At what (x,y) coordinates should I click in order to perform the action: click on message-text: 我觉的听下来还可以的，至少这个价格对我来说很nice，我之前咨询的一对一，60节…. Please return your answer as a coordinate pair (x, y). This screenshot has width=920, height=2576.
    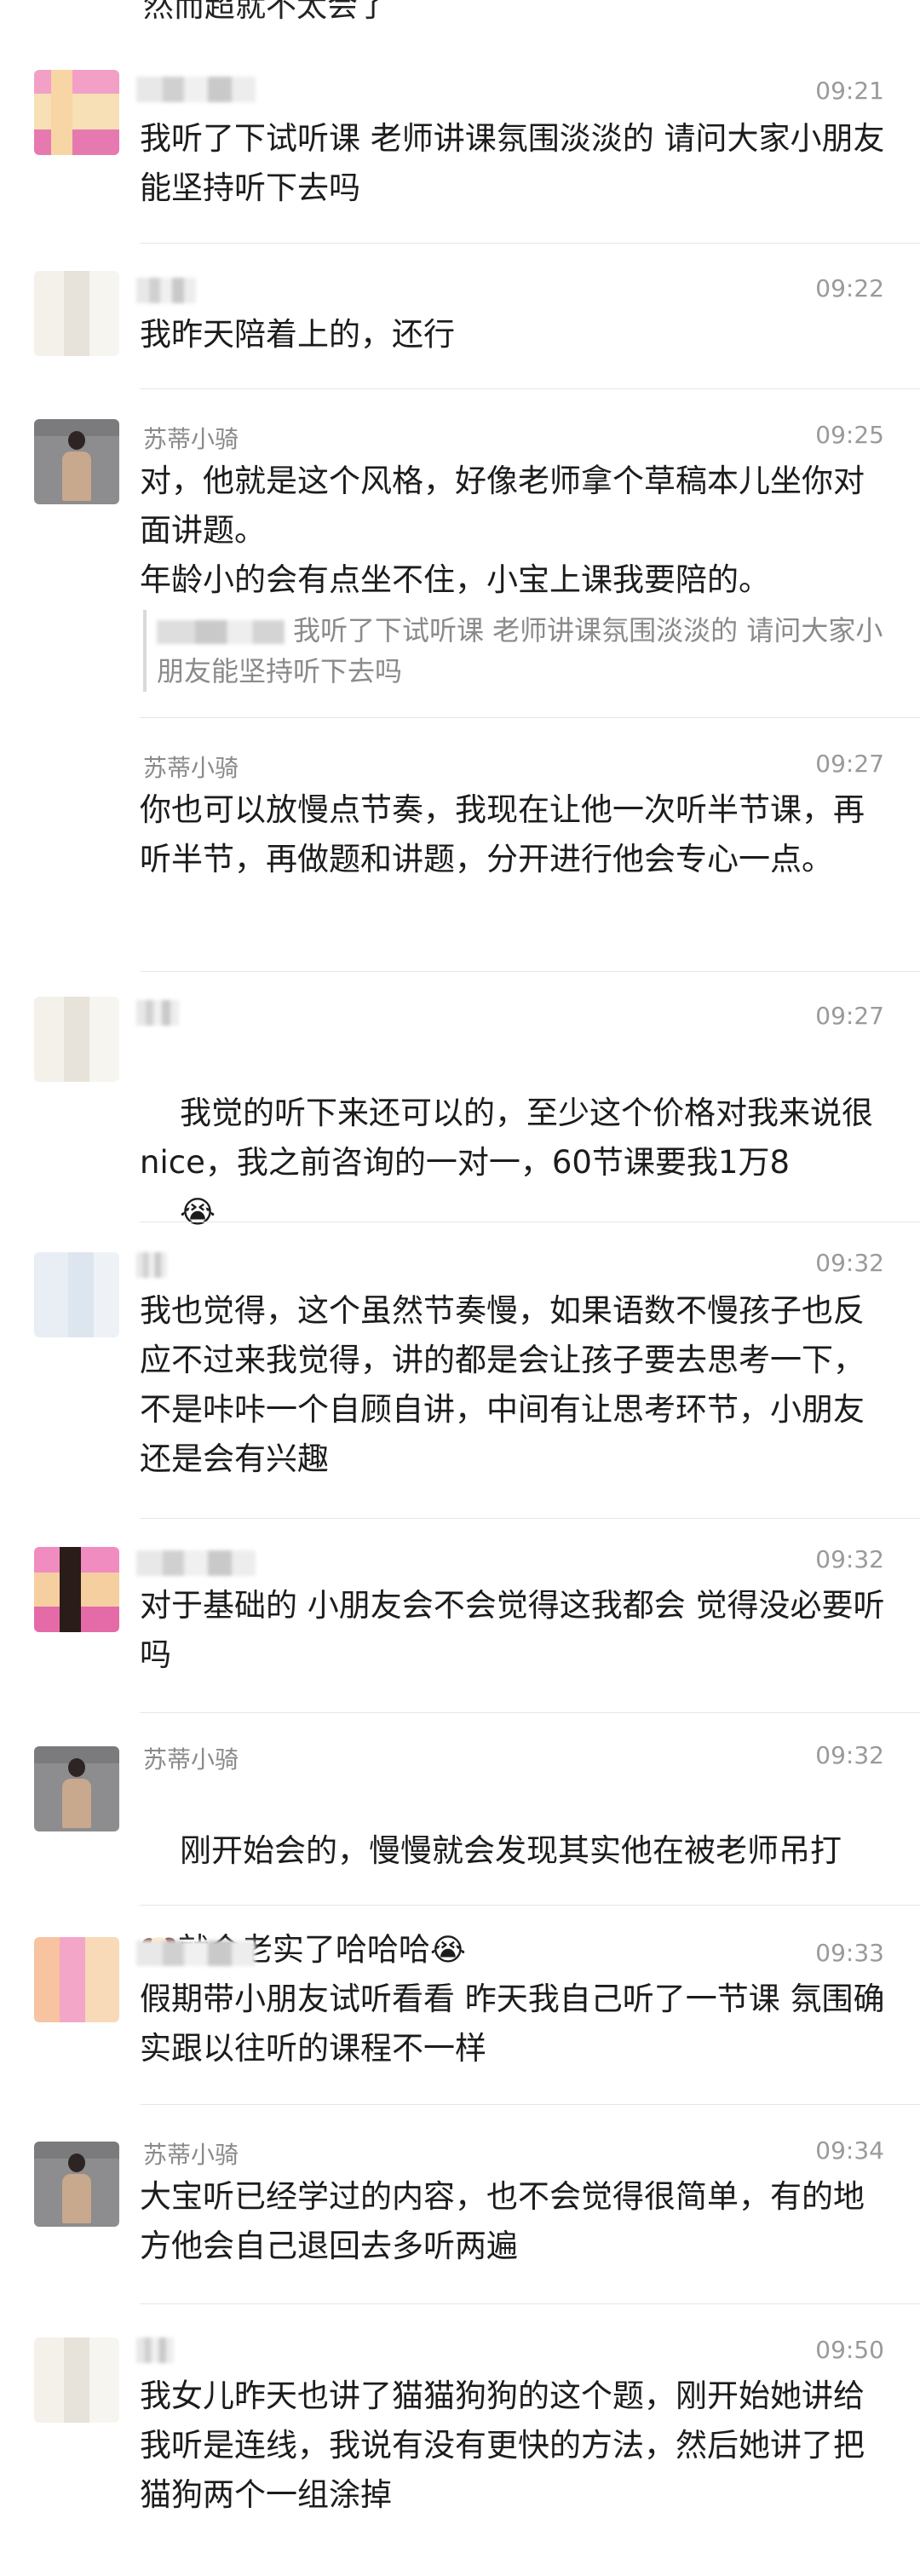
    Looking at the image, I should click on (514, 1163).